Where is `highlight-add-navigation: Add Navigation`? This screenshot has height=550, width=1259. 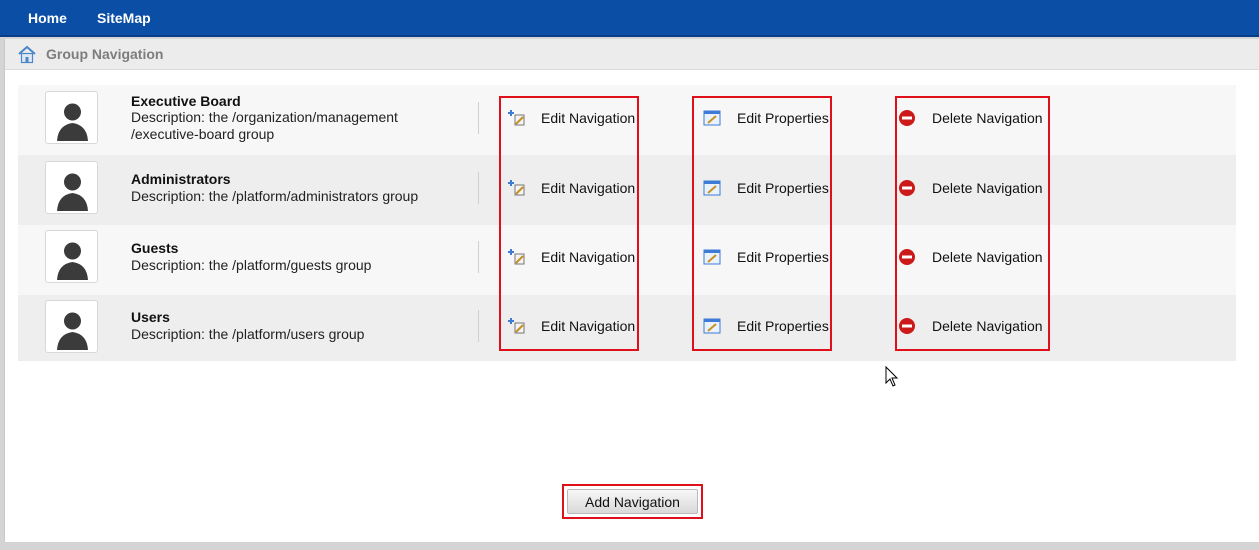
highlight-add-navigation: Add Navigation is located at coordinates (632, 501).